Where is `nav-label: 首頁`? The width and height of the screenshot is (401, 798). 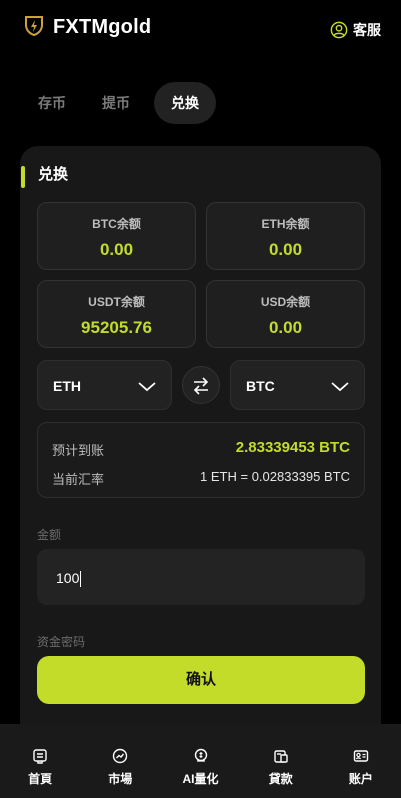
nav-label: 首頁 is located at coordinates (40, 779).